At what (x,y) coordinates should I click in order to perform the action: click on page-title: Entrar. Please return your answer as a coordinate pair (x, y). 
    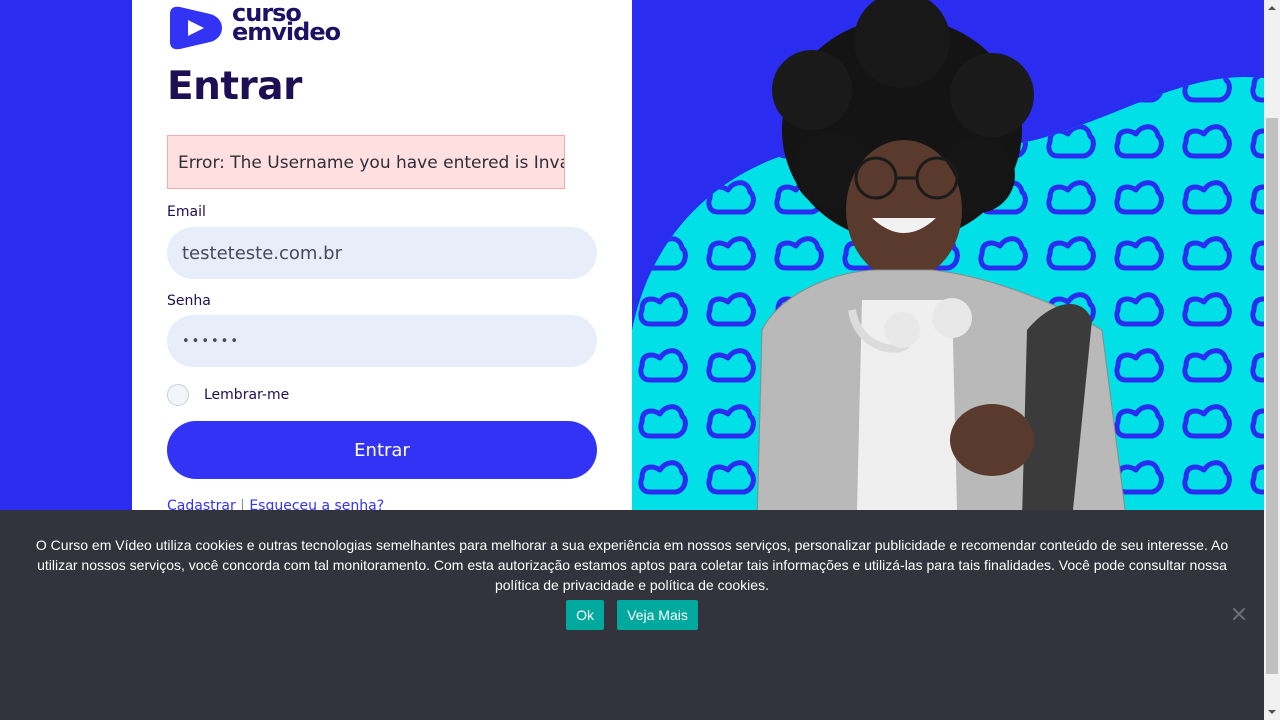
    Looking at the image, I should click on (234, 86).